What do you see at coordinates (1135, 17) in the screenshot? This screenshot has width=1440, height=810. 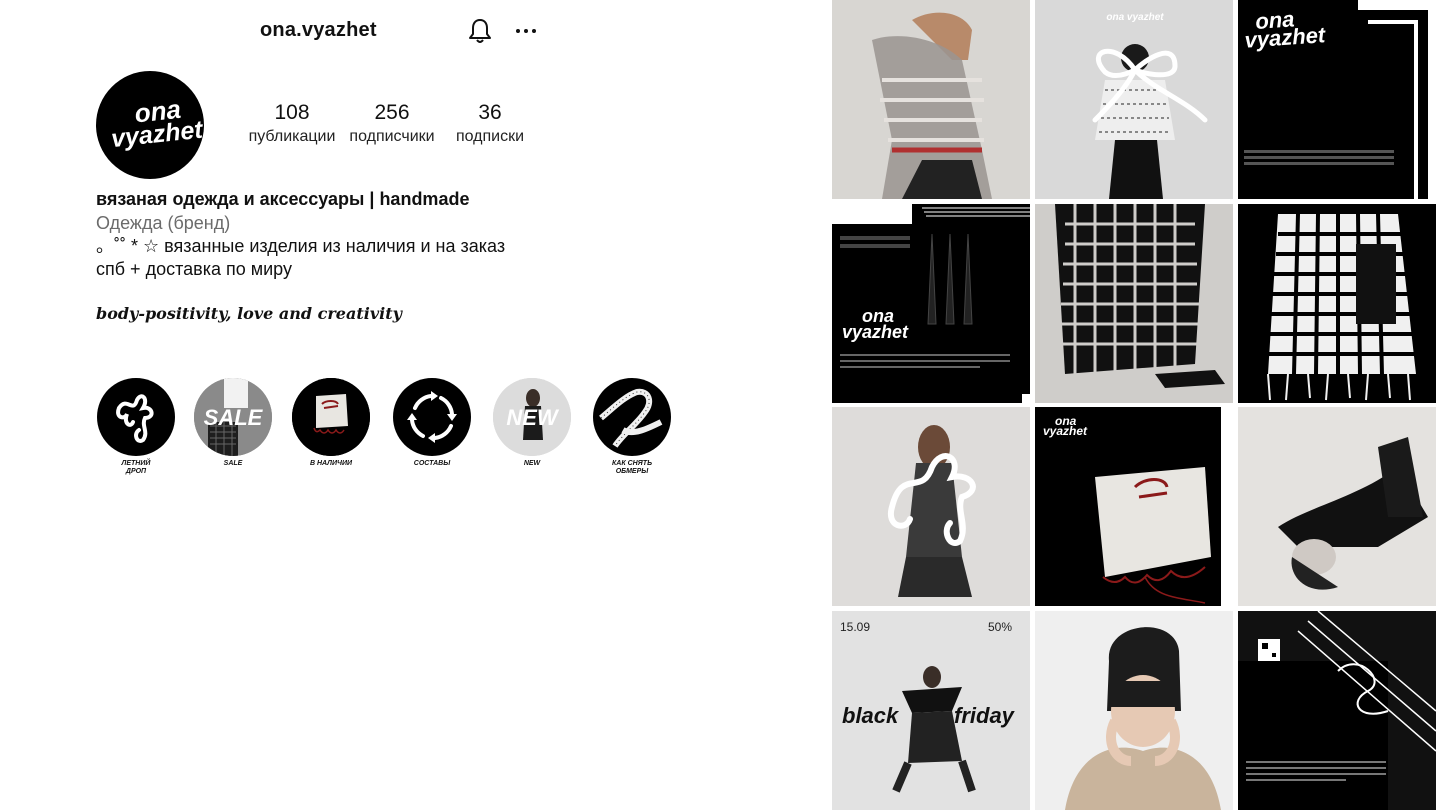 I see `tile2-logo: ona vyazhet` at bounding box center [1135, 17].